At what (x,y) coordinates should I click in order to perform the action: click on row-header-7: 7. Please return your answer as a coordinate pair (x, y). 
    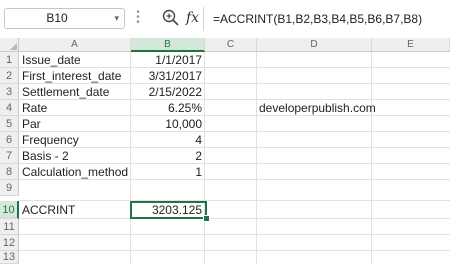
    Looking at the image, I should click on (9, 156).